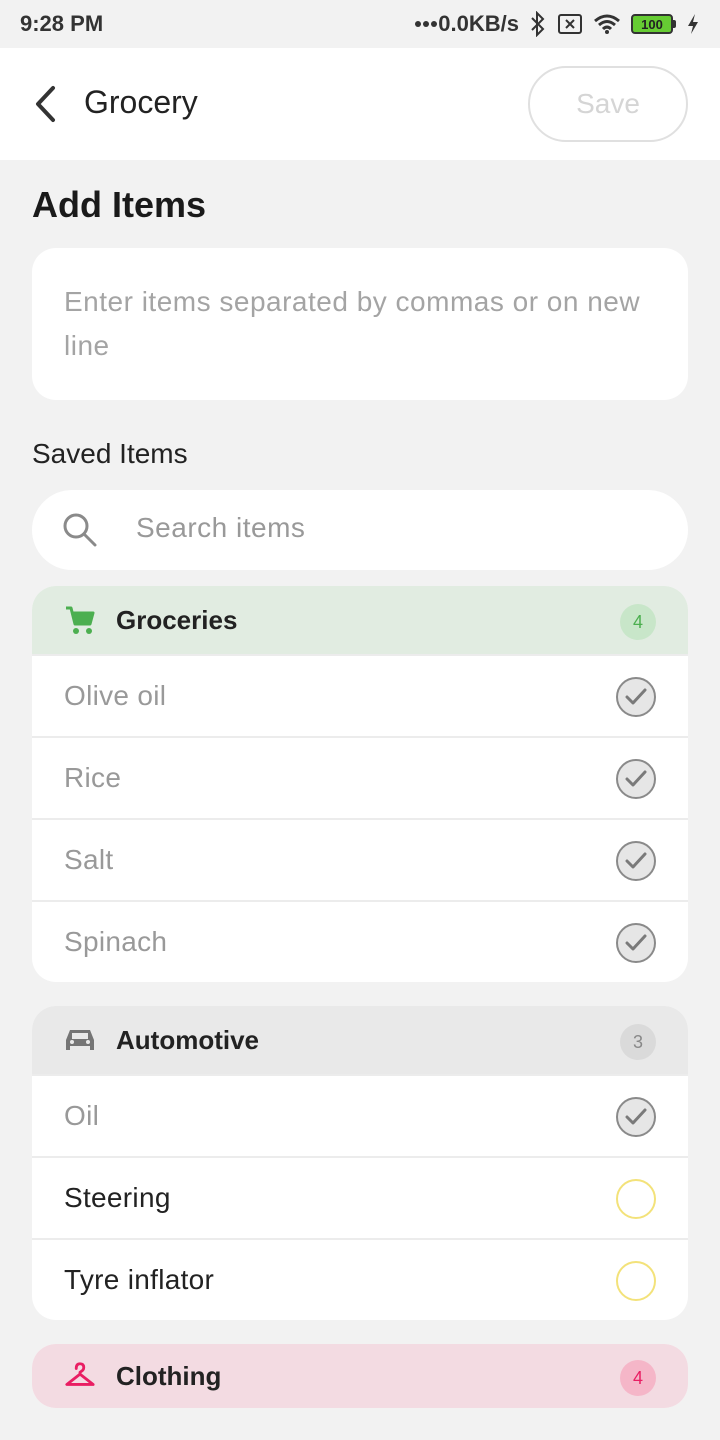  What do you see at coordinates (115, 695) in the screenshot?
I see `item-label: Olive oil` at bounding box center [115, 695].